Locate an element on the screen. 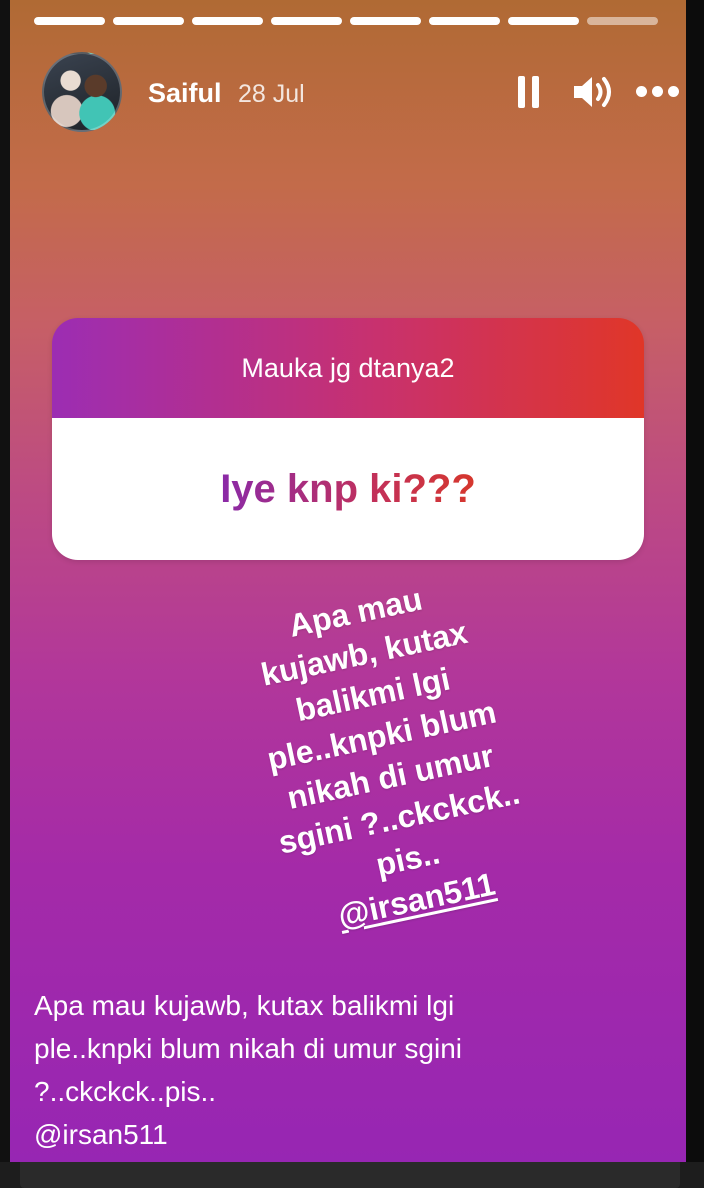 This screenshot has width=704, height=1188. bottom-bar is located at coordinates (352, 1175).